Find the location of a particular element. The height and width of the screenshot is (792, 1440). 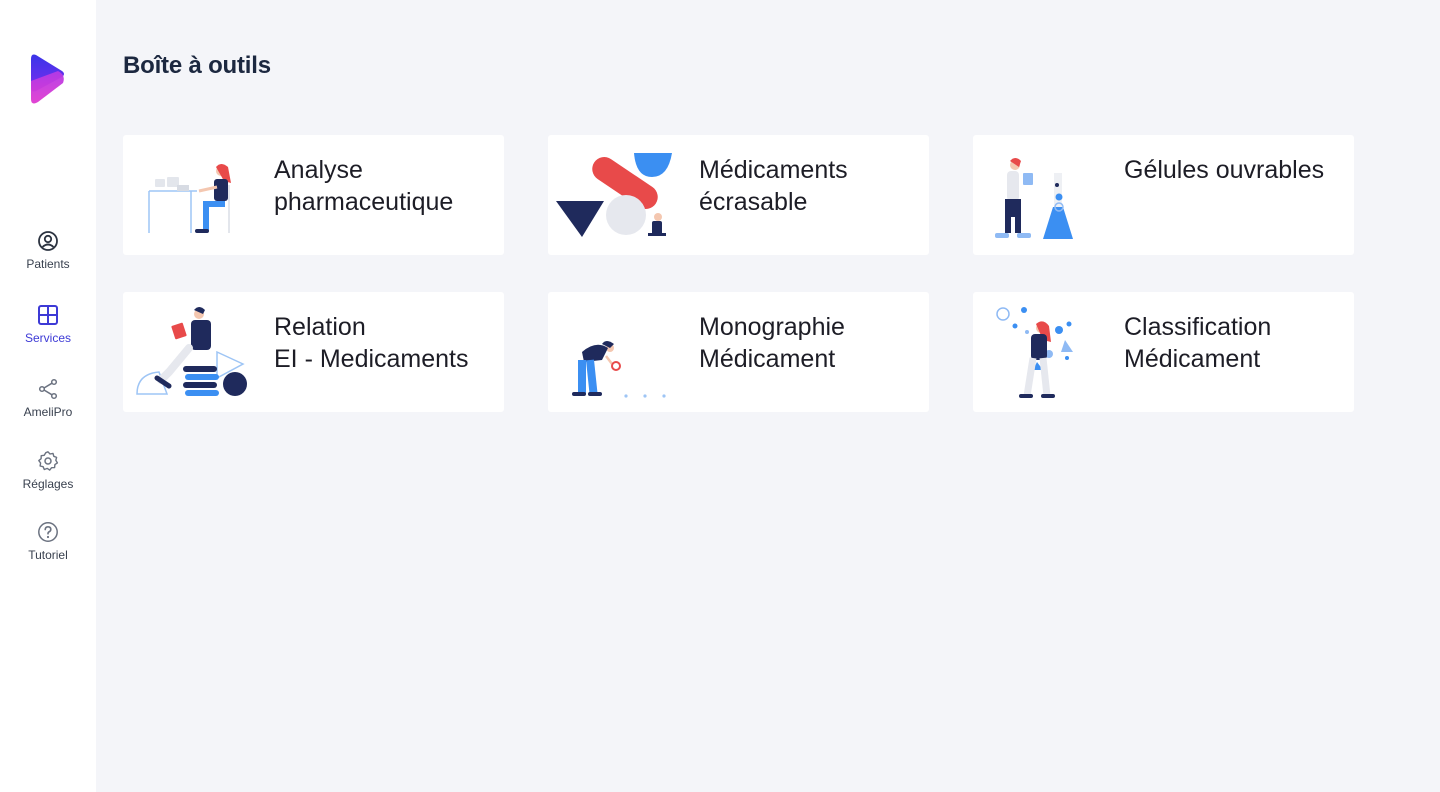

card-medicaments-ecrasable: Médicaments écrasable is located at coordinates (738, 195).